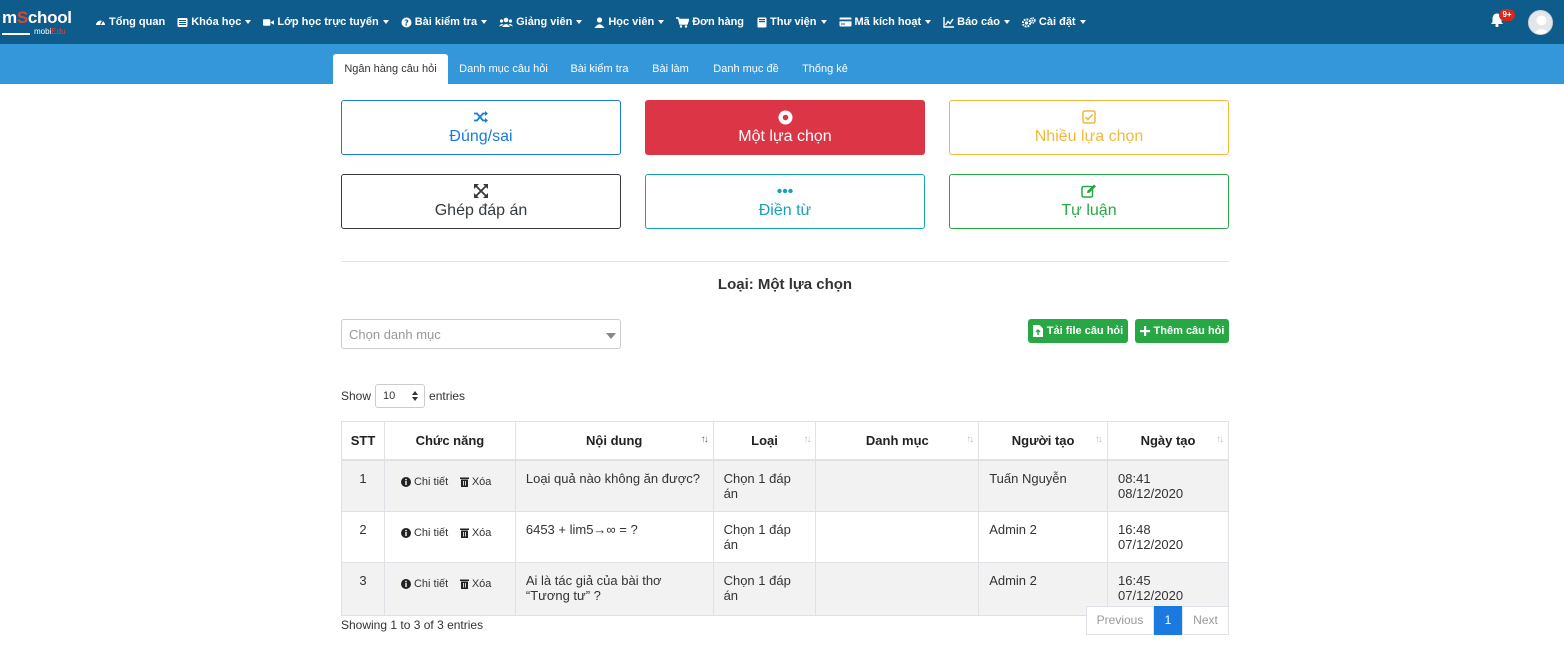 This screenshot has height=652, width=1564. What do you see at coordinates (825, 69) in the screenshot?
I see `tab-thong-ke: Thống kê` at bounding box center [825, 69].